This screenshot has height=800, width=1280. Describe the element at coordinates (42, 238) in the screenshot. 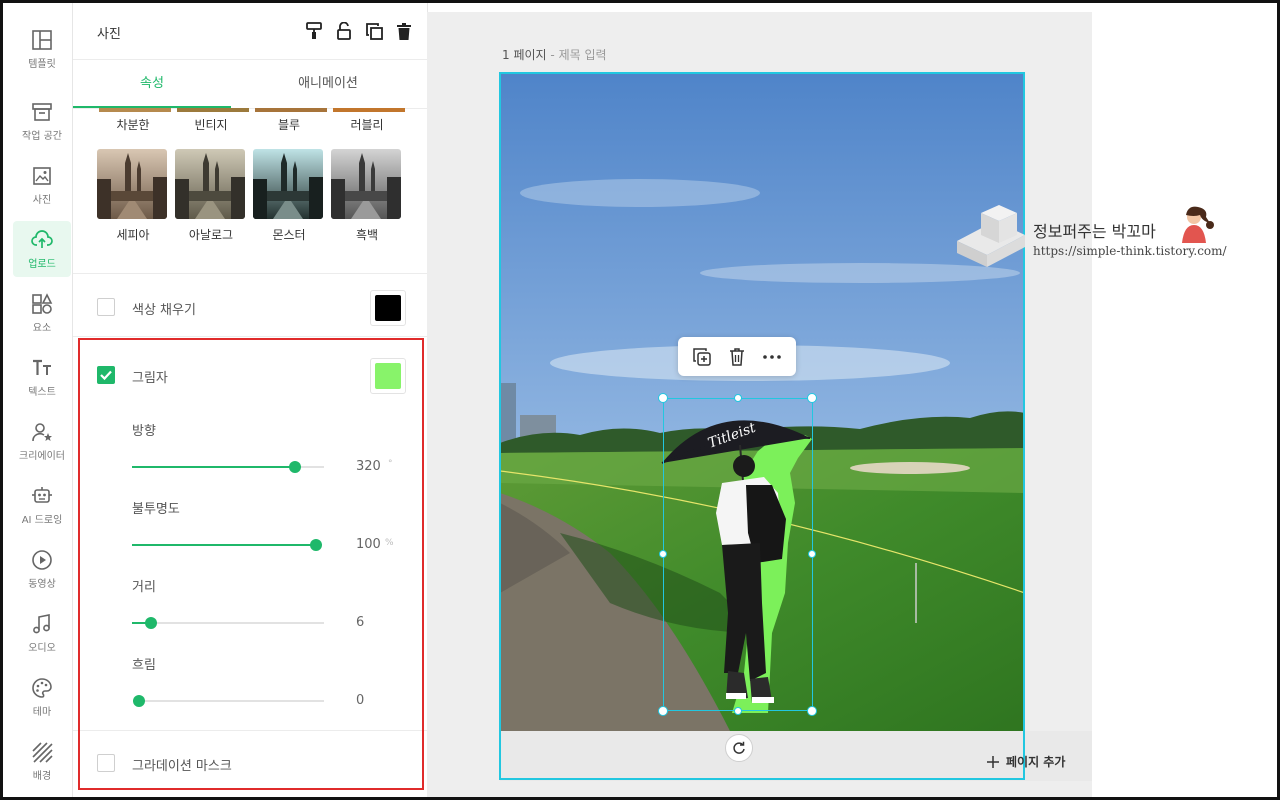

I see `upload-cloud-icon` at that location.